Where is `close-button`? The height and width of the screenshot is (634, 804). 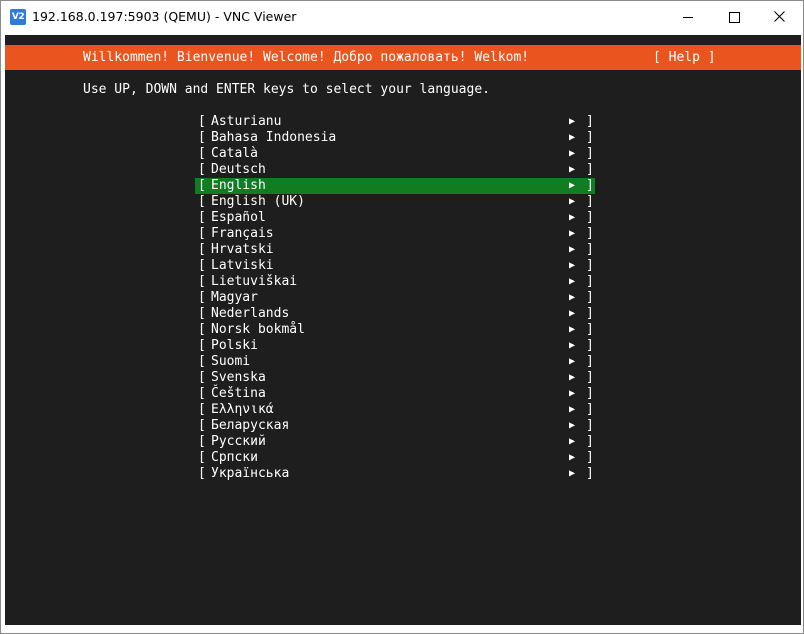
close-button is located at coordinates (780, 17).